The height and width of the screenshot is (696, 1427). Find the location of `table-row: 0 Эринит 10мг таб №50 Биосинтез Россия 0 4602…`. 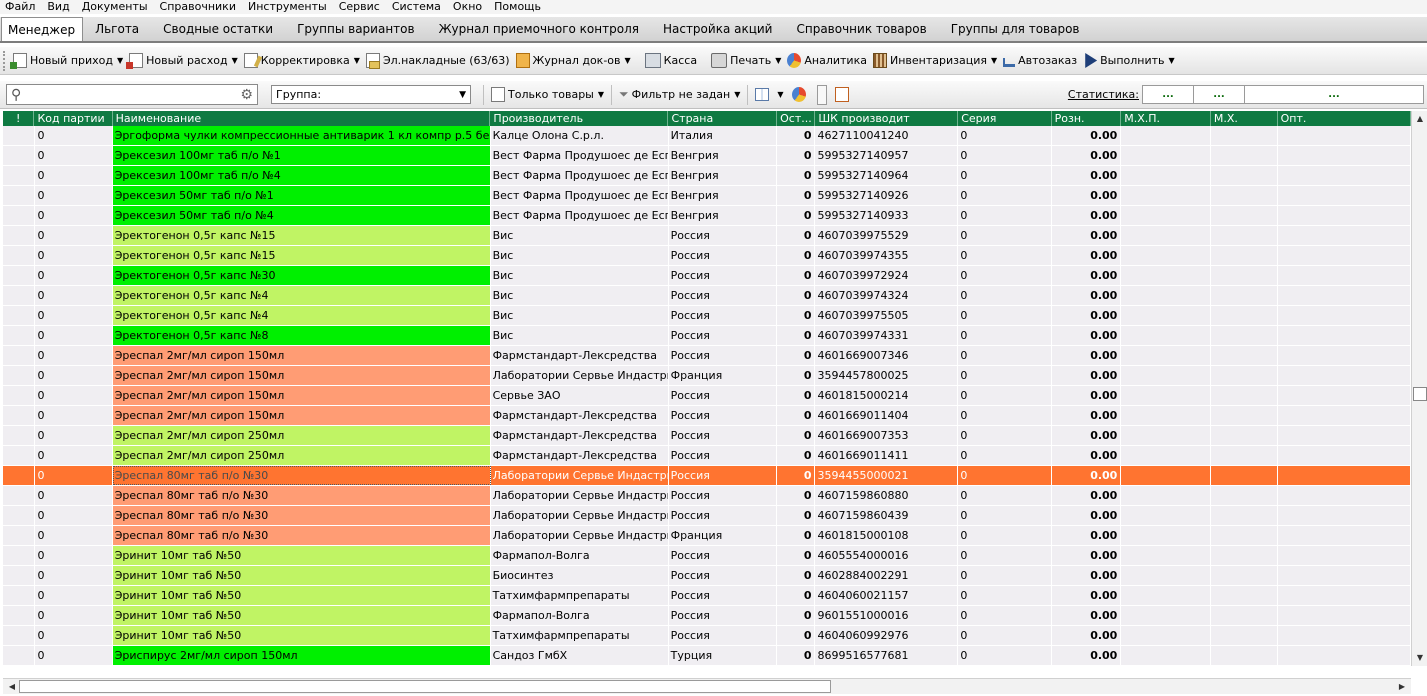

table-row: 0 Эринит 10мг таб №50 Биосинтез Россия 0 4602… is located at coordinates (707, 576).